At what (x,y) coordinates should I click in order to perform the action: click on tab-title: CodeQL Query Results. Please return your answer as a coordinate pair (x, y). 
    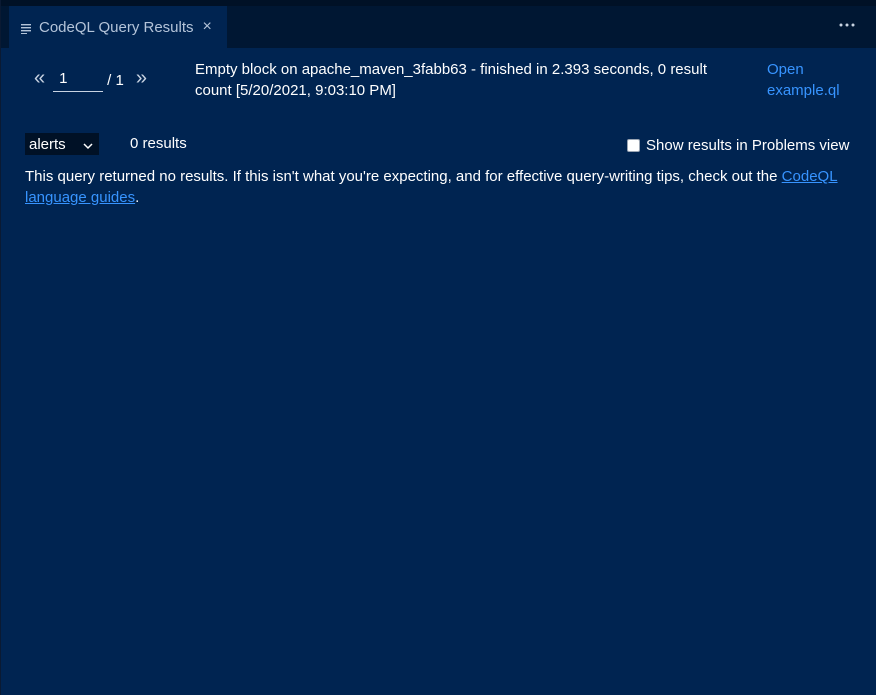
    Looking at the image, I should click on (116, 27).